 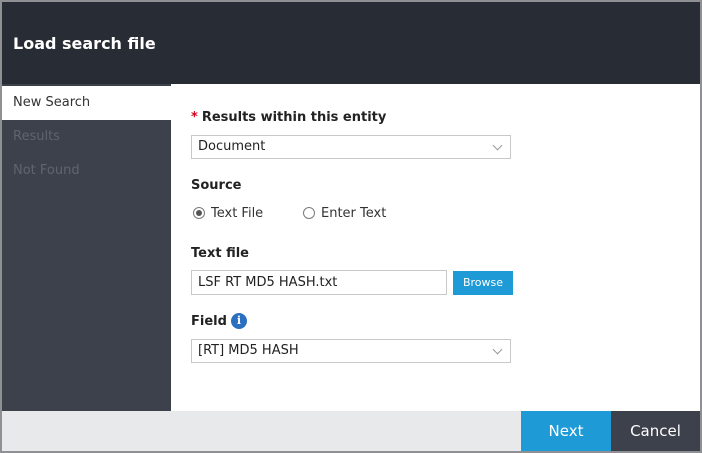 I want to click on sidebar-item-new-search: New Search, so click(x=86, y=103).